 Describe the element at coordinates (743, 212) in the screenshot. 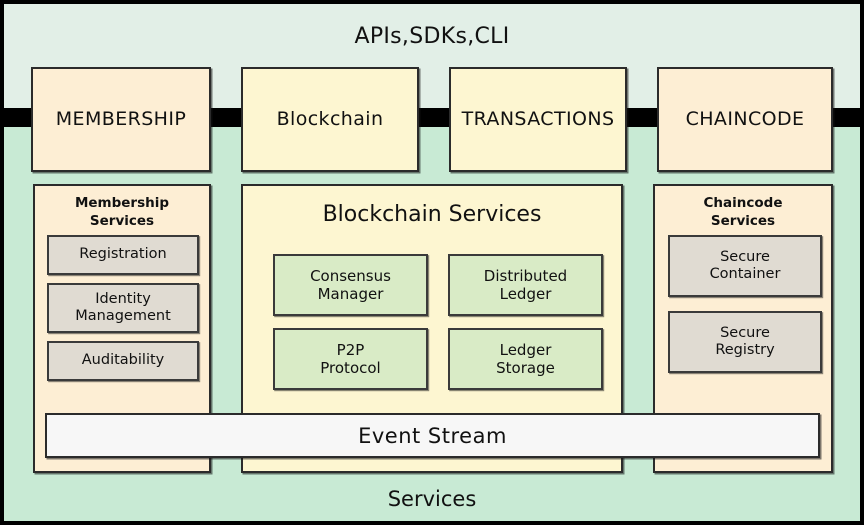

I see `panel-chaincode-title: Chaincode Services` at that location.